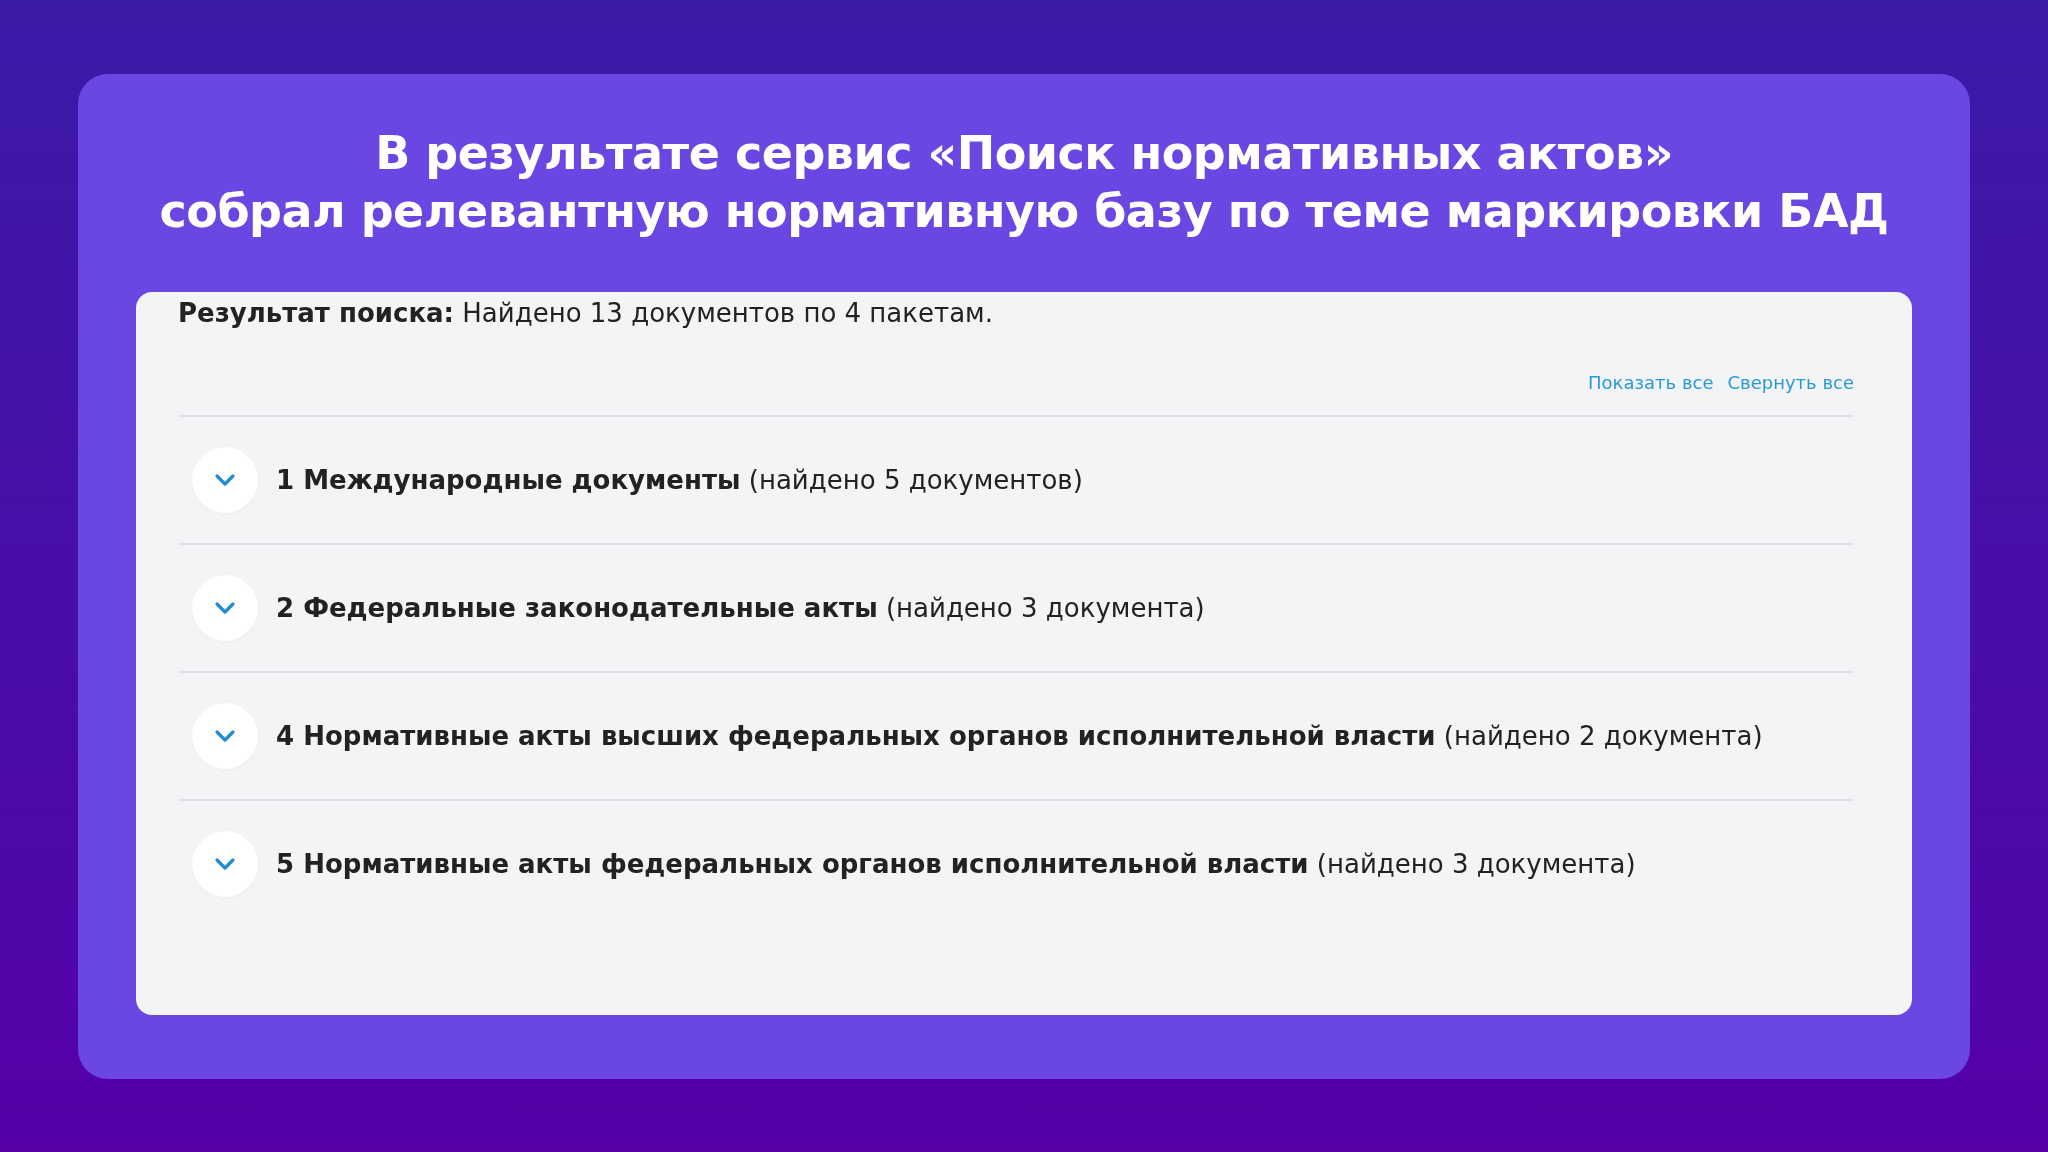  Describe the element at coordinates (1019, 736) in the screenshot. I see `group-title: 4 Нормативные акты высших федеральных органов исполнительной власти (найдено 2 документа)` at that location.